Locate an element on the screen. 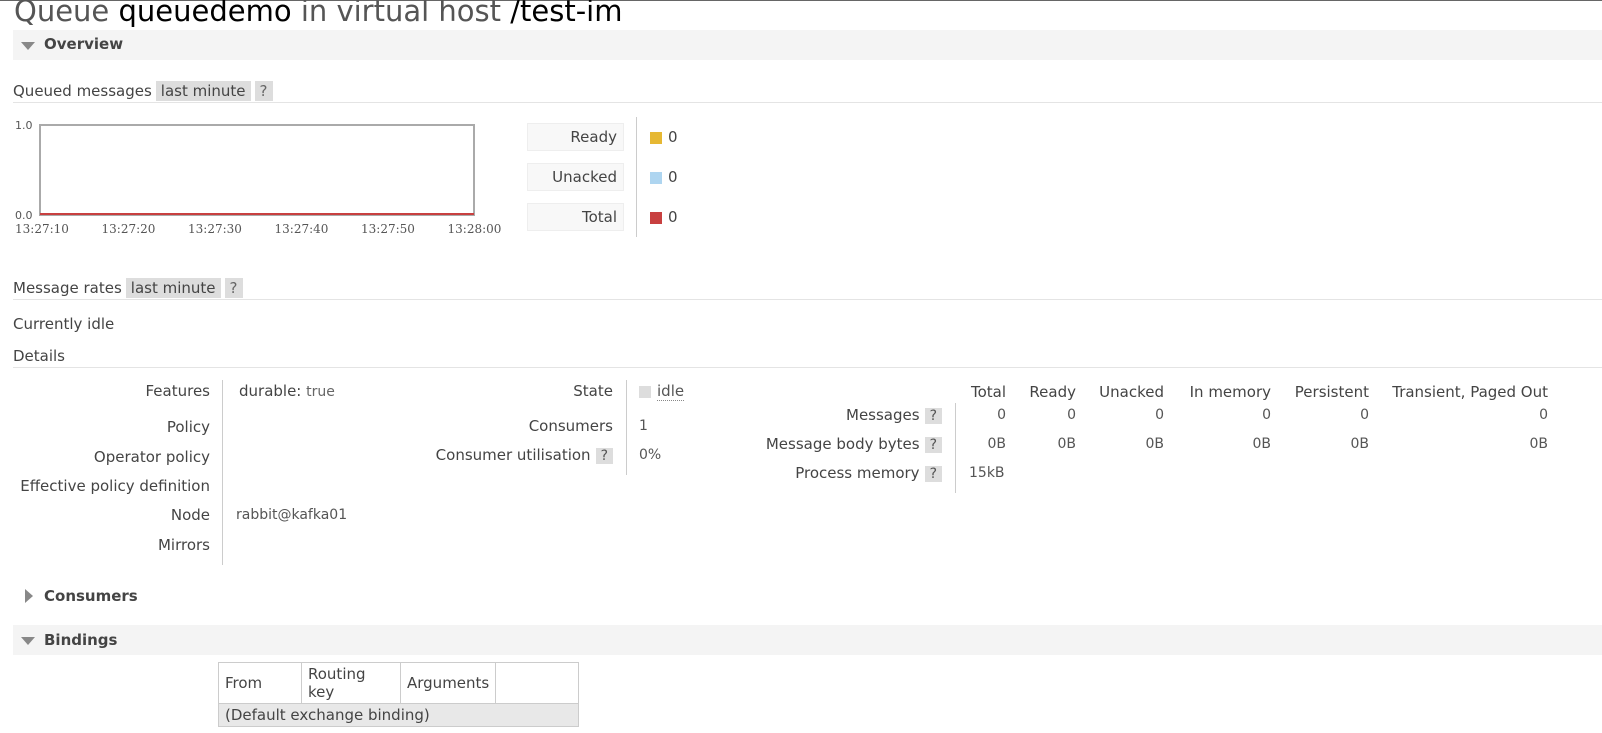 Image resolution: width=1602 pixels, height=733 pixels. stats-row-messages-label: Messages? is located at coordinates (821, 415).